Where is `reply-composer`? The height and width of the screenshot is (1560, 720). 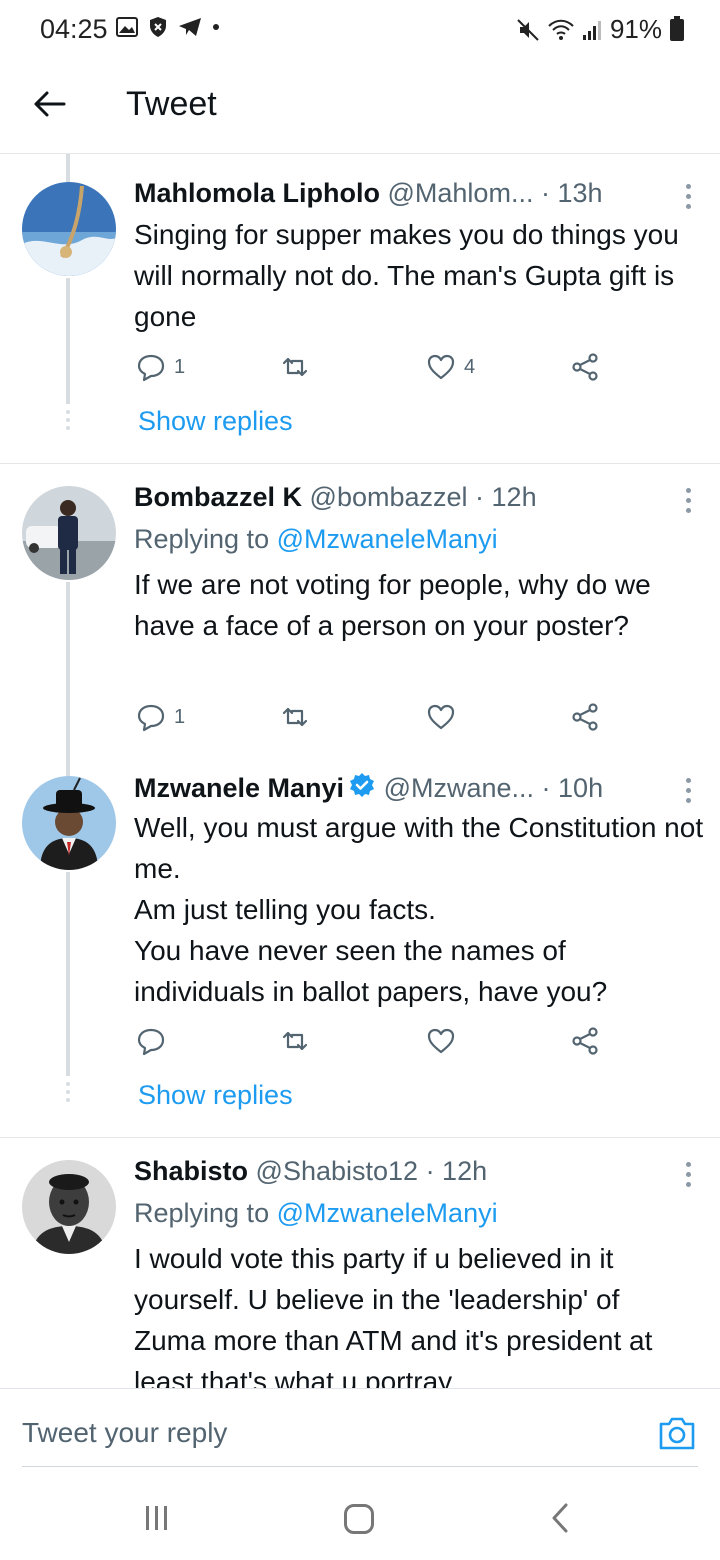 reply-composer is located at coordinates (360, 1429).